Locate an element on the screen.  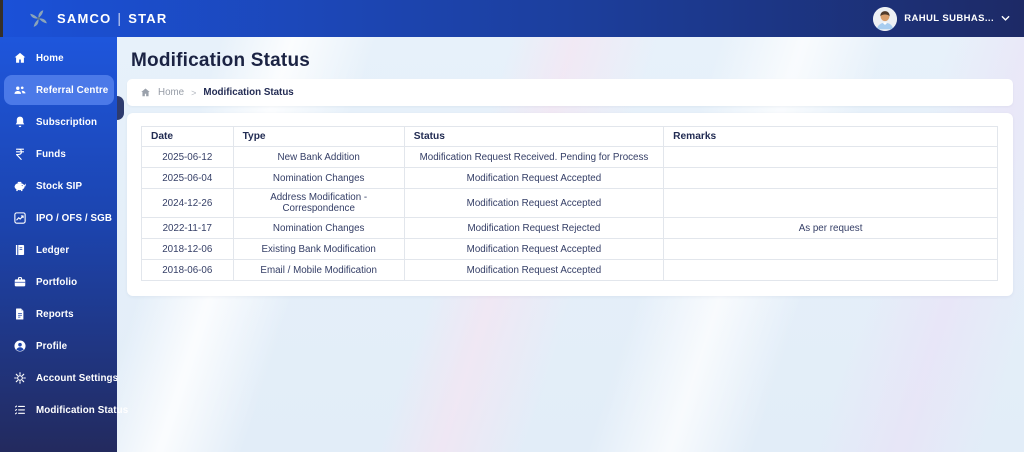
sidebar-collapse-handle is located at coordinates (120, 108).